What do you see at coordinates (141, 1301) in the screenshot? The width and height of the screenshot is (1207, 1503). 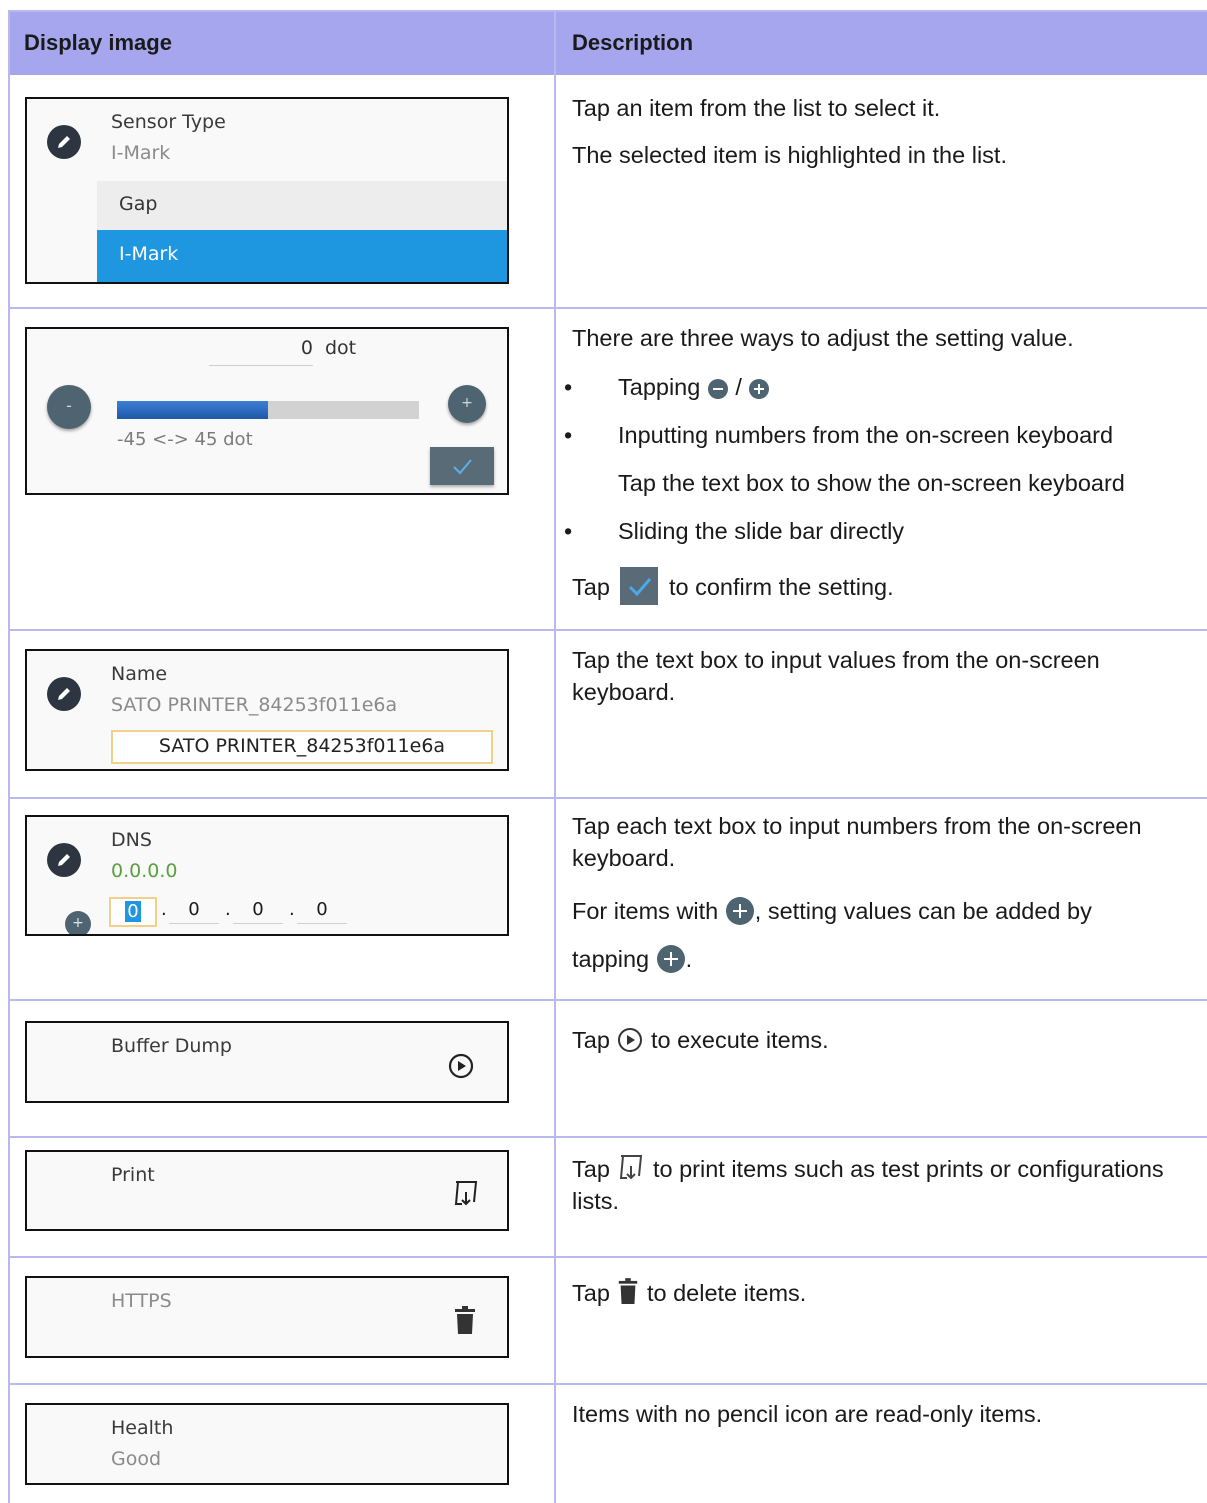 I see `setting-title: HTTPS` at bounding box center [141, 1301].